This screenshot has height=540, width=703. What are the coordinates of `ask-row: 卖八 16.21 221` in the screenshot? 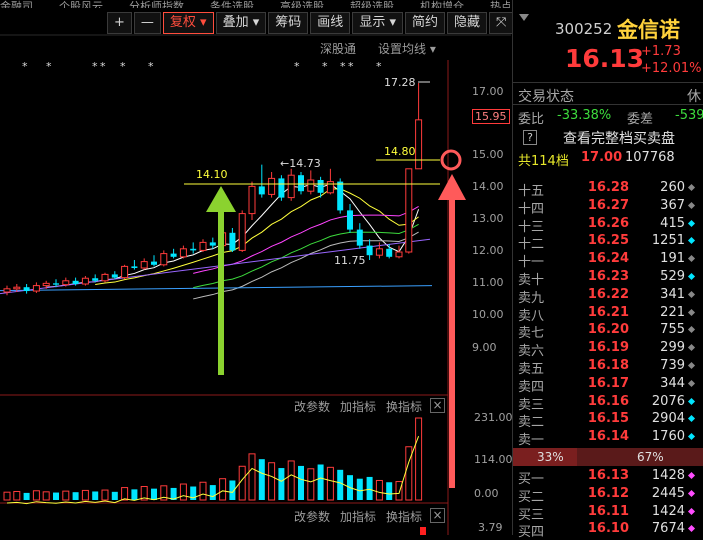 It's located at (608, 314).